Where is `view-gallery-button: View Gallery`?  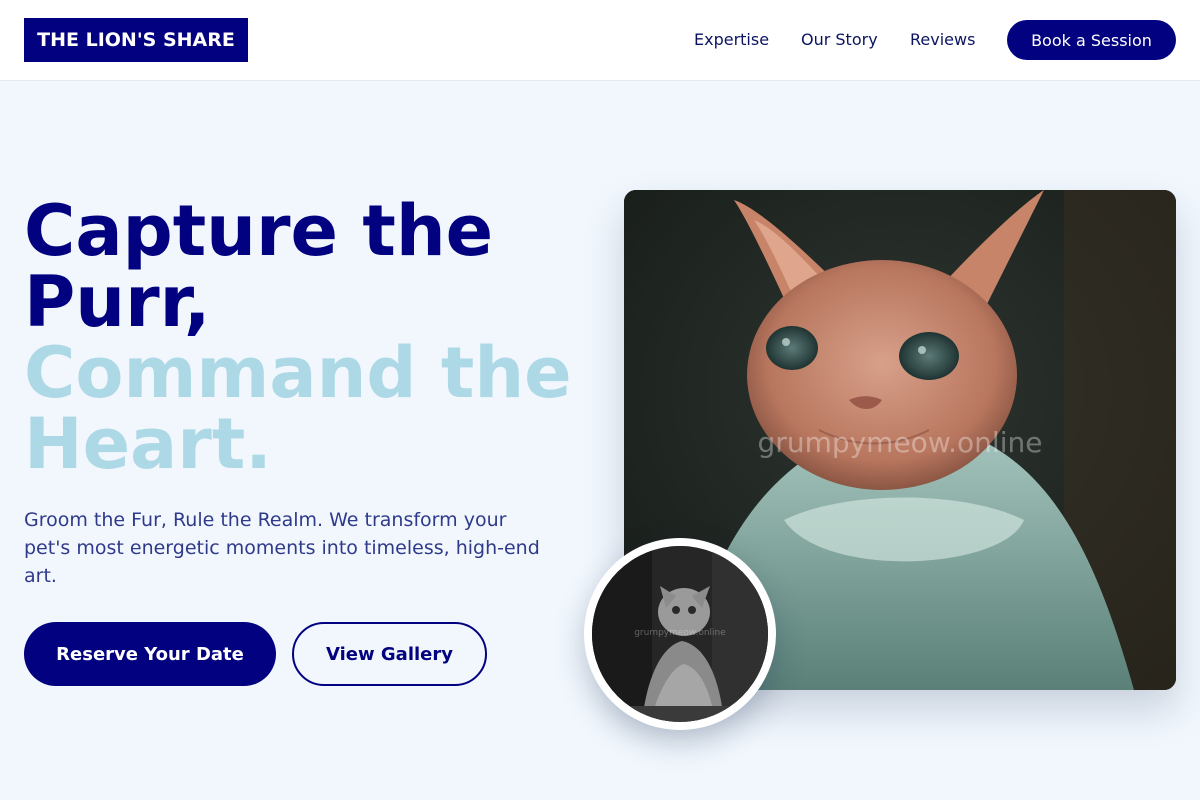
view-gallery-button: View Gallery is located at coordinates (389, 654).